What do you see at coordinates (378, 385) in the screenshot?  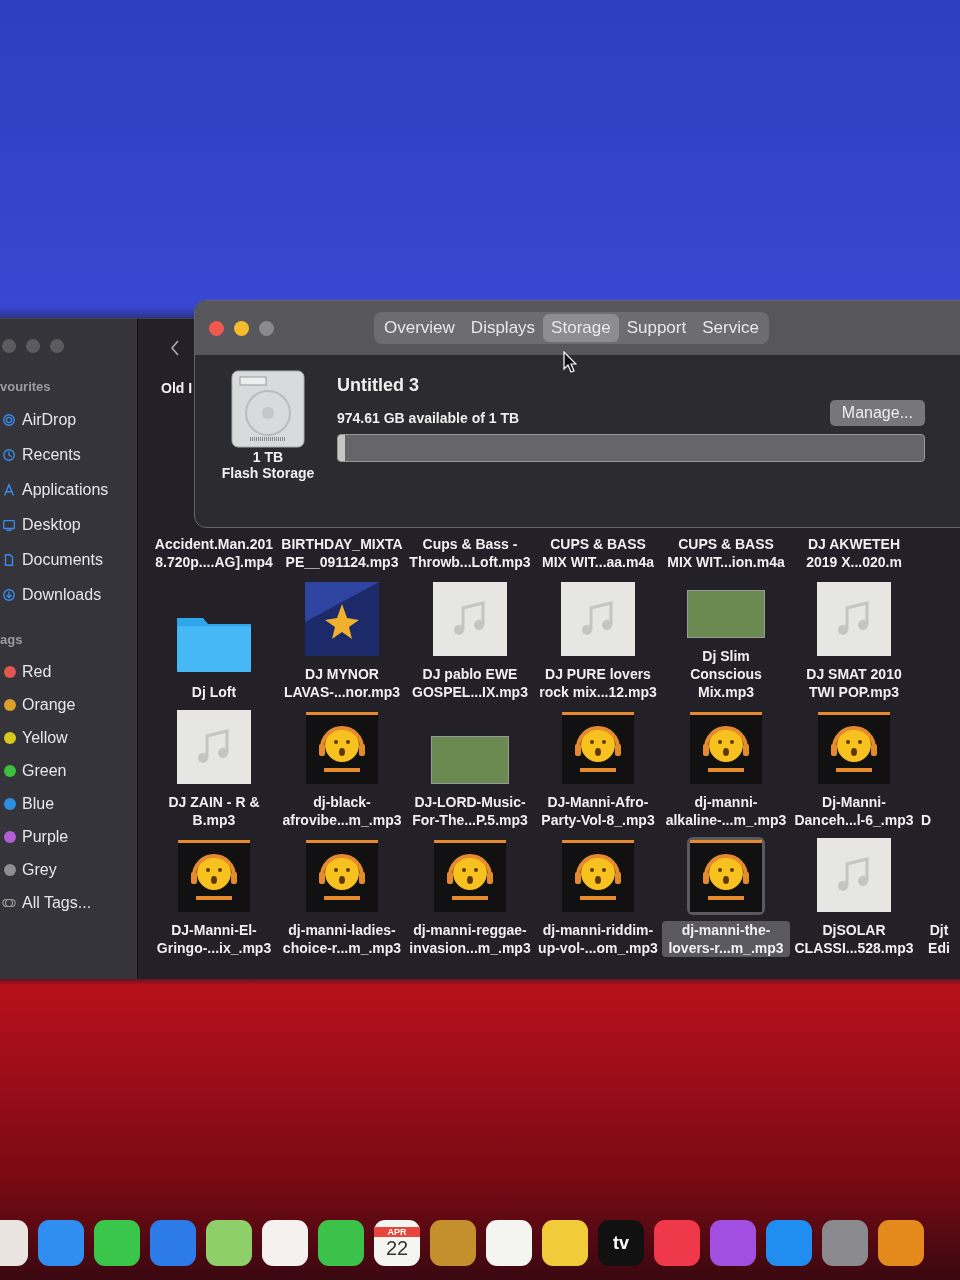 I see `volume-name: Untitled 3` at bounding box center [378, 385].